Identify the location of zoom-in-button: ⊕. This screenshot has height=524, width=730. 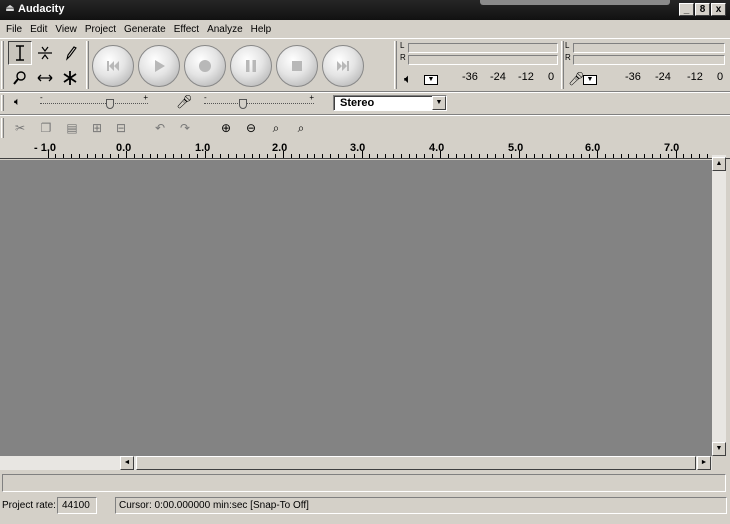
(226, 128).